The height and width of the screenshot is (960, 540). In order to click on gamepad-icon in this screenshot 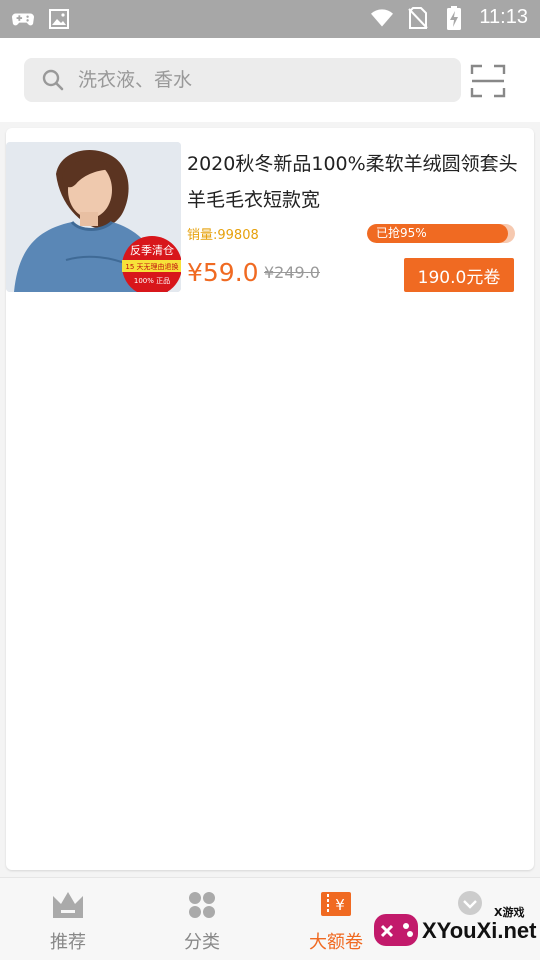, I will do `click(23, 19)`.